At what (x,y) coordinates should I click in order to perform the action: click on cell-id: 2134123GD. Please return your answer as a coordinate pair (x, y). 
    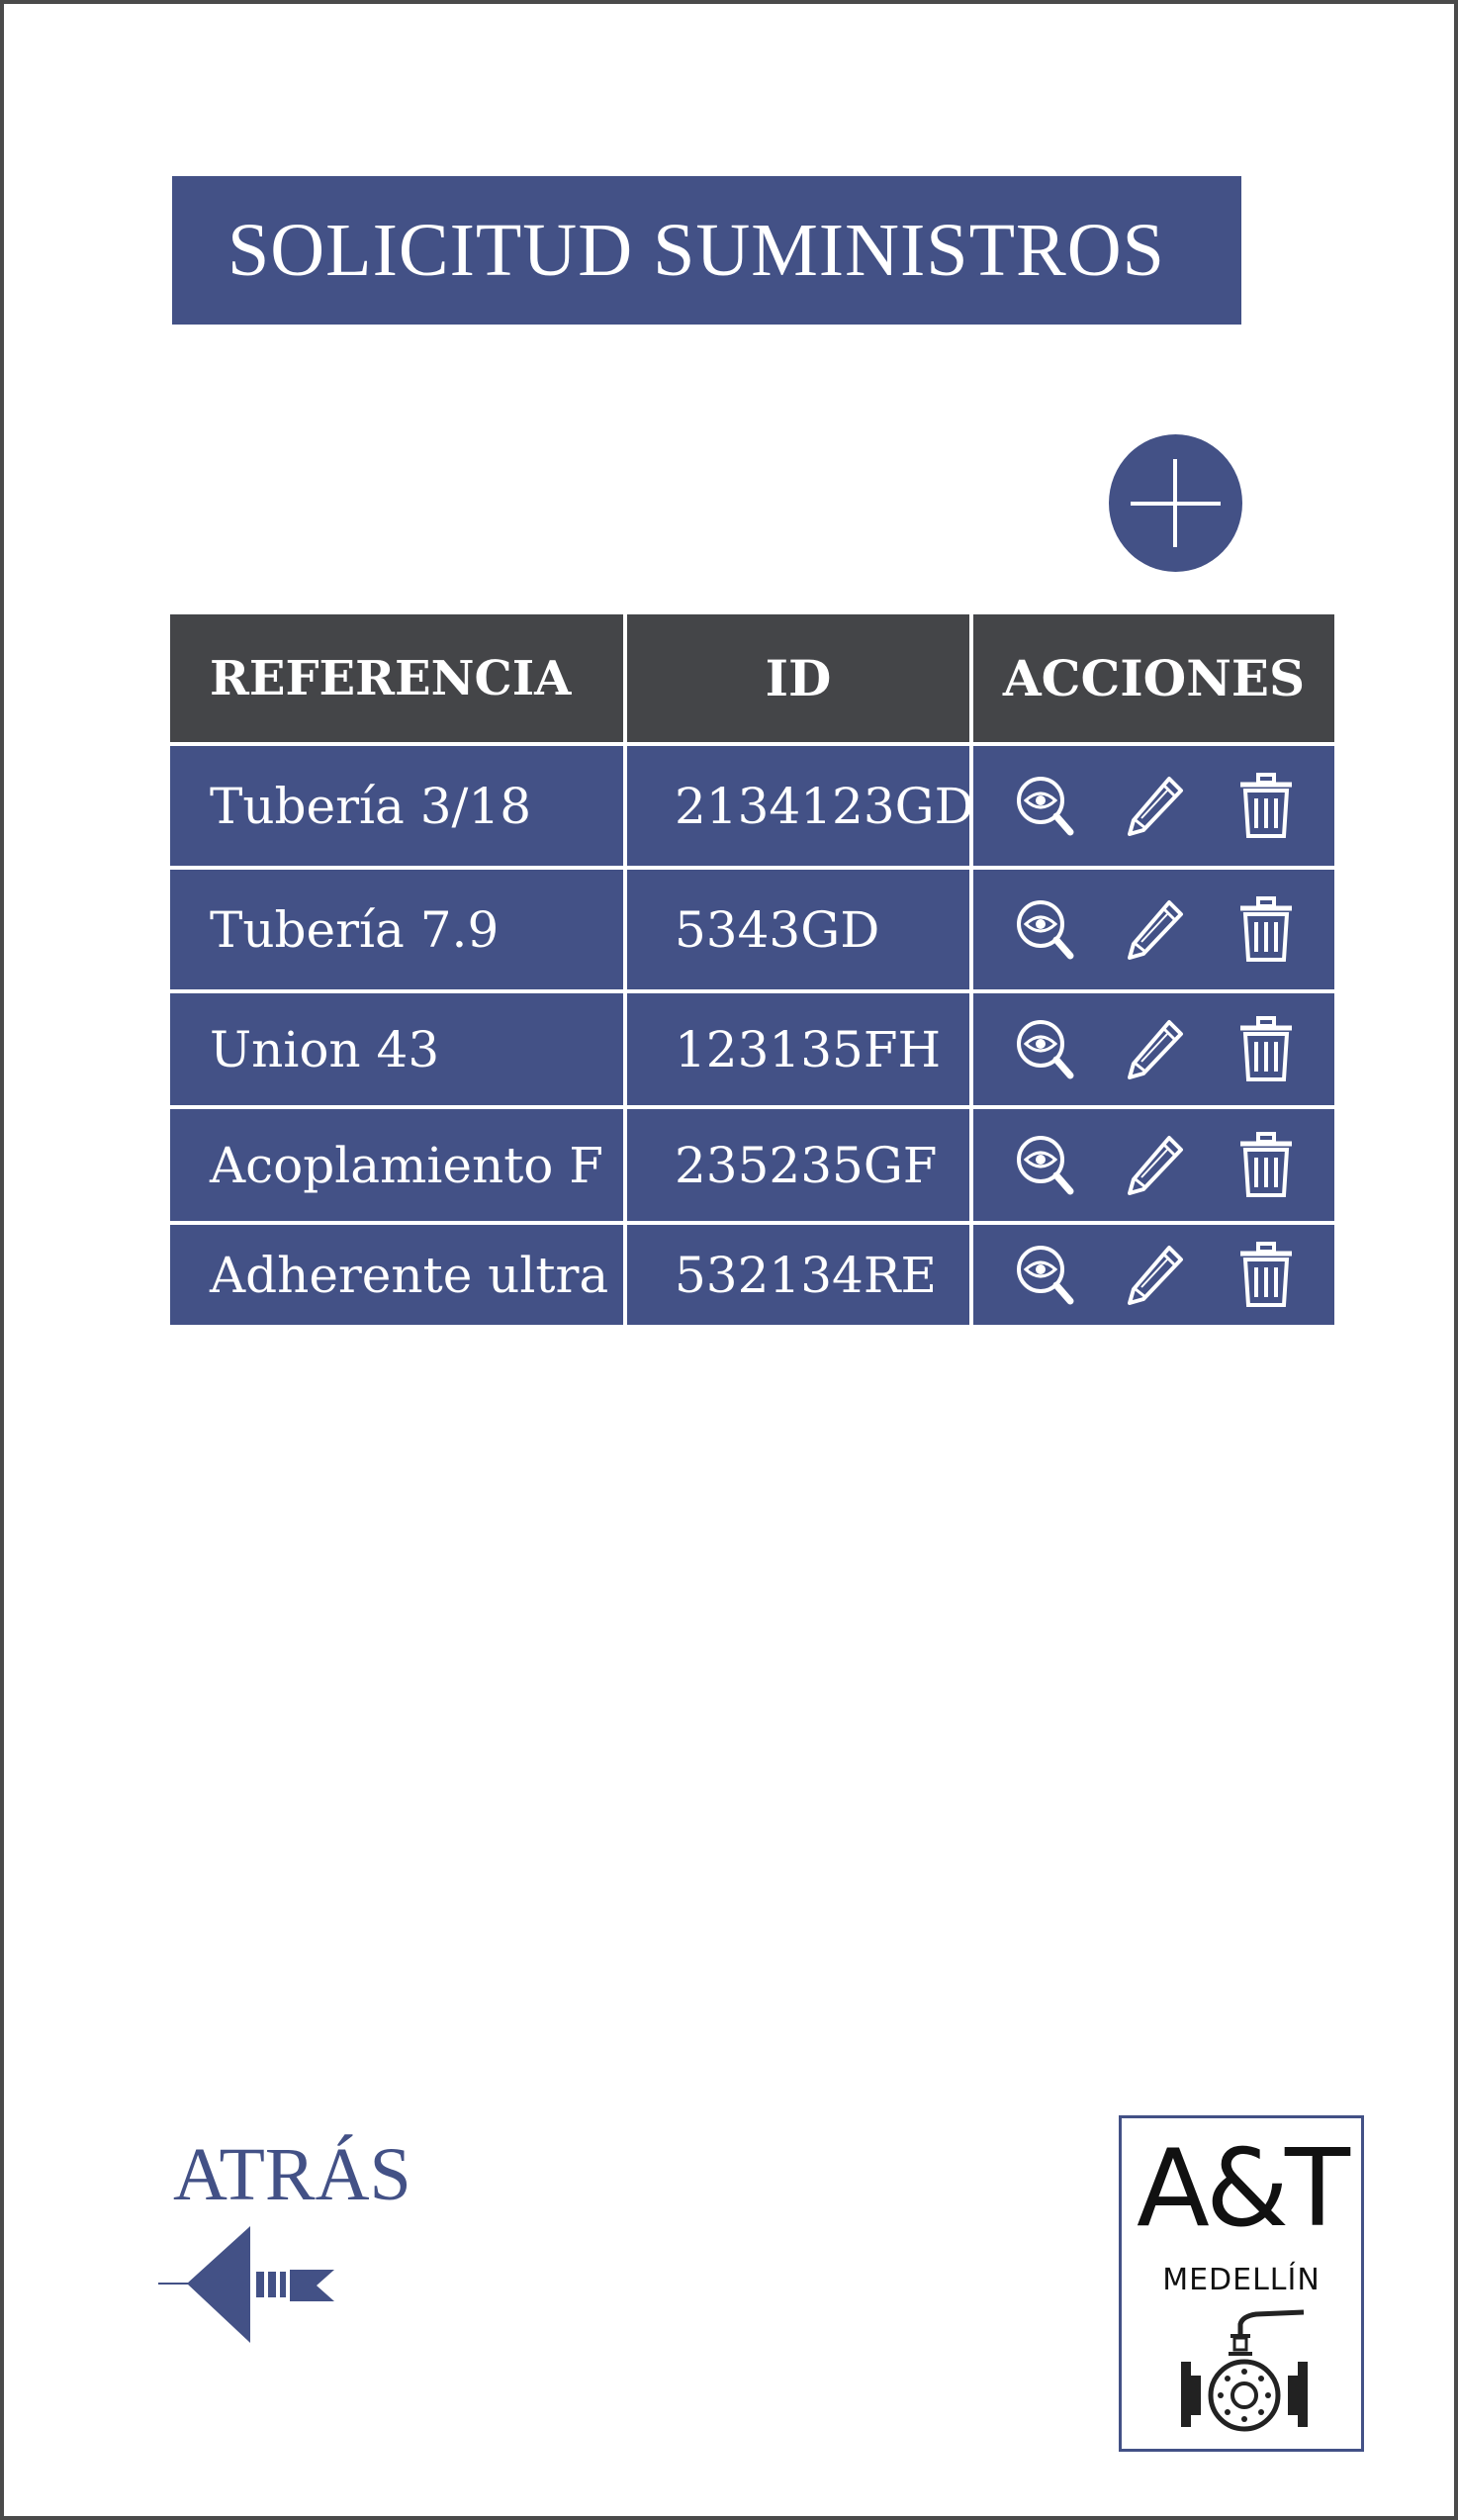
    Looking at the image, I should click on (801, 806).